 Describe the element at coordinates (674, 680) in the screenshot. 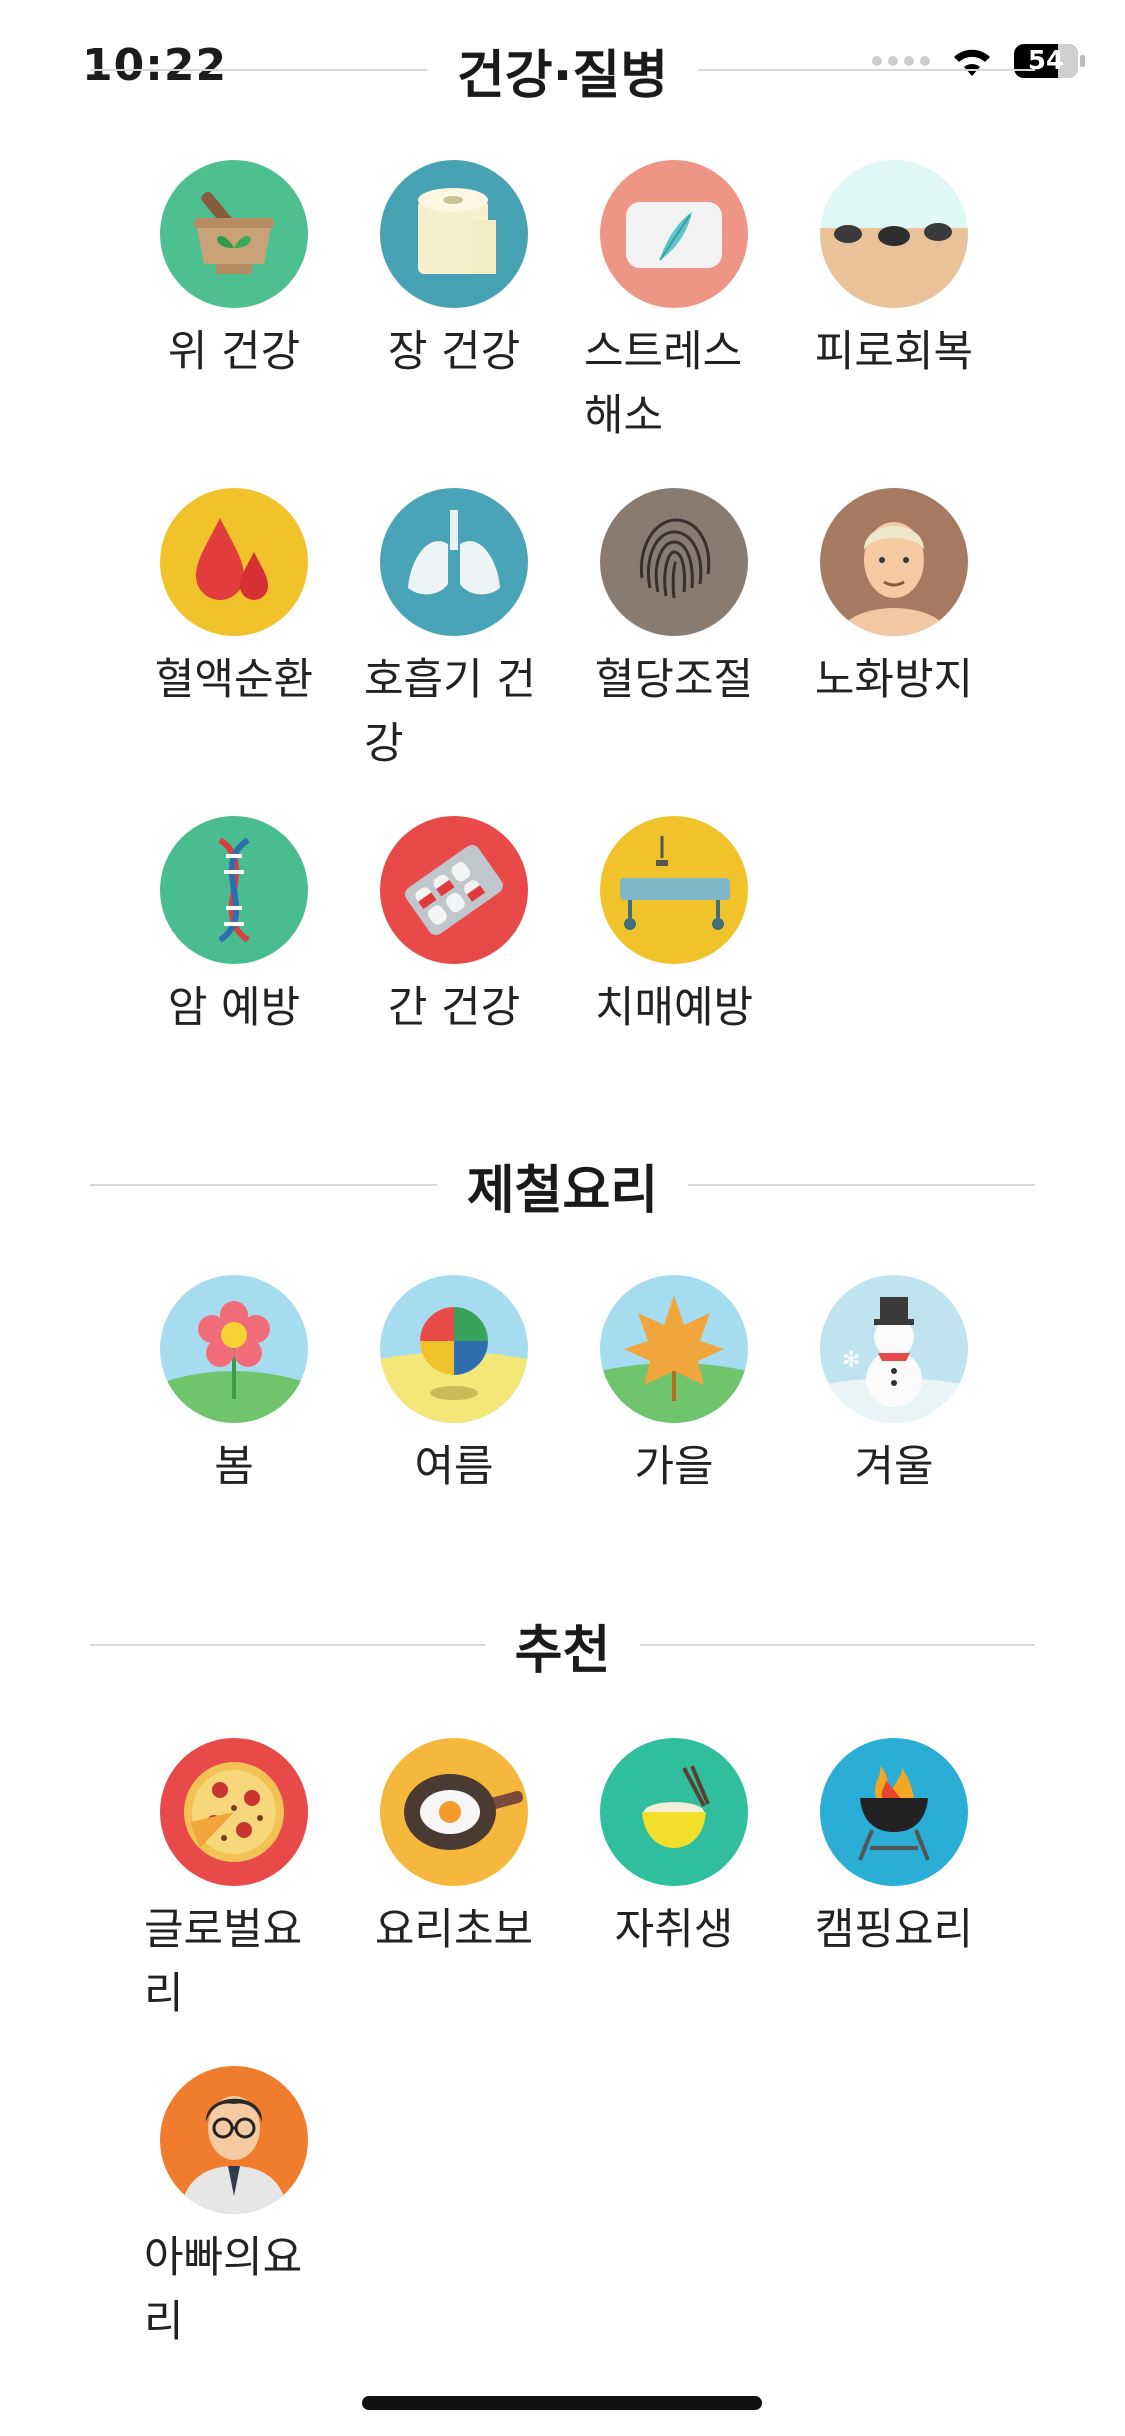

I see `category-label: 혈당조절` at that location.